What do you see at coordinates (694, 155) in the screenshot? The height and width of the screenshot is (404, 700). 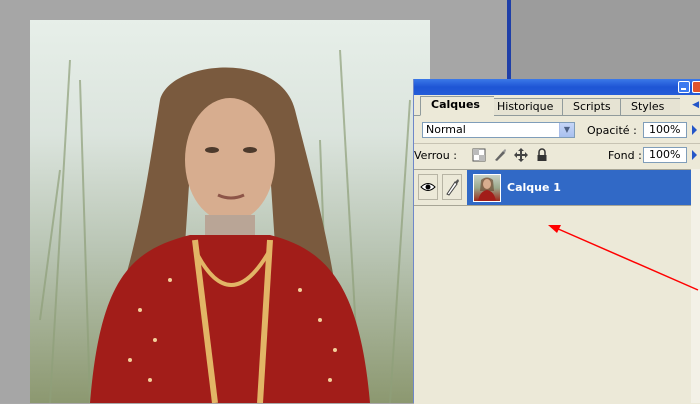 I see `fill-slider-arrow-icon` at bounding box center [694, 155].